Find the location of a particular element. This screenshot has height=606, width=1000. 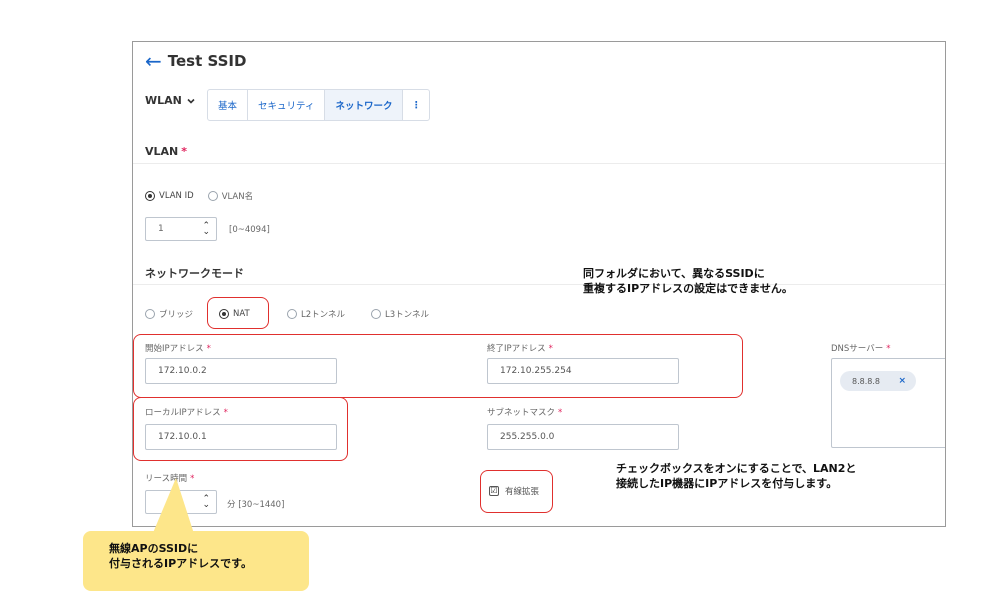

callout-pointer is located at coordinates (173, 509).